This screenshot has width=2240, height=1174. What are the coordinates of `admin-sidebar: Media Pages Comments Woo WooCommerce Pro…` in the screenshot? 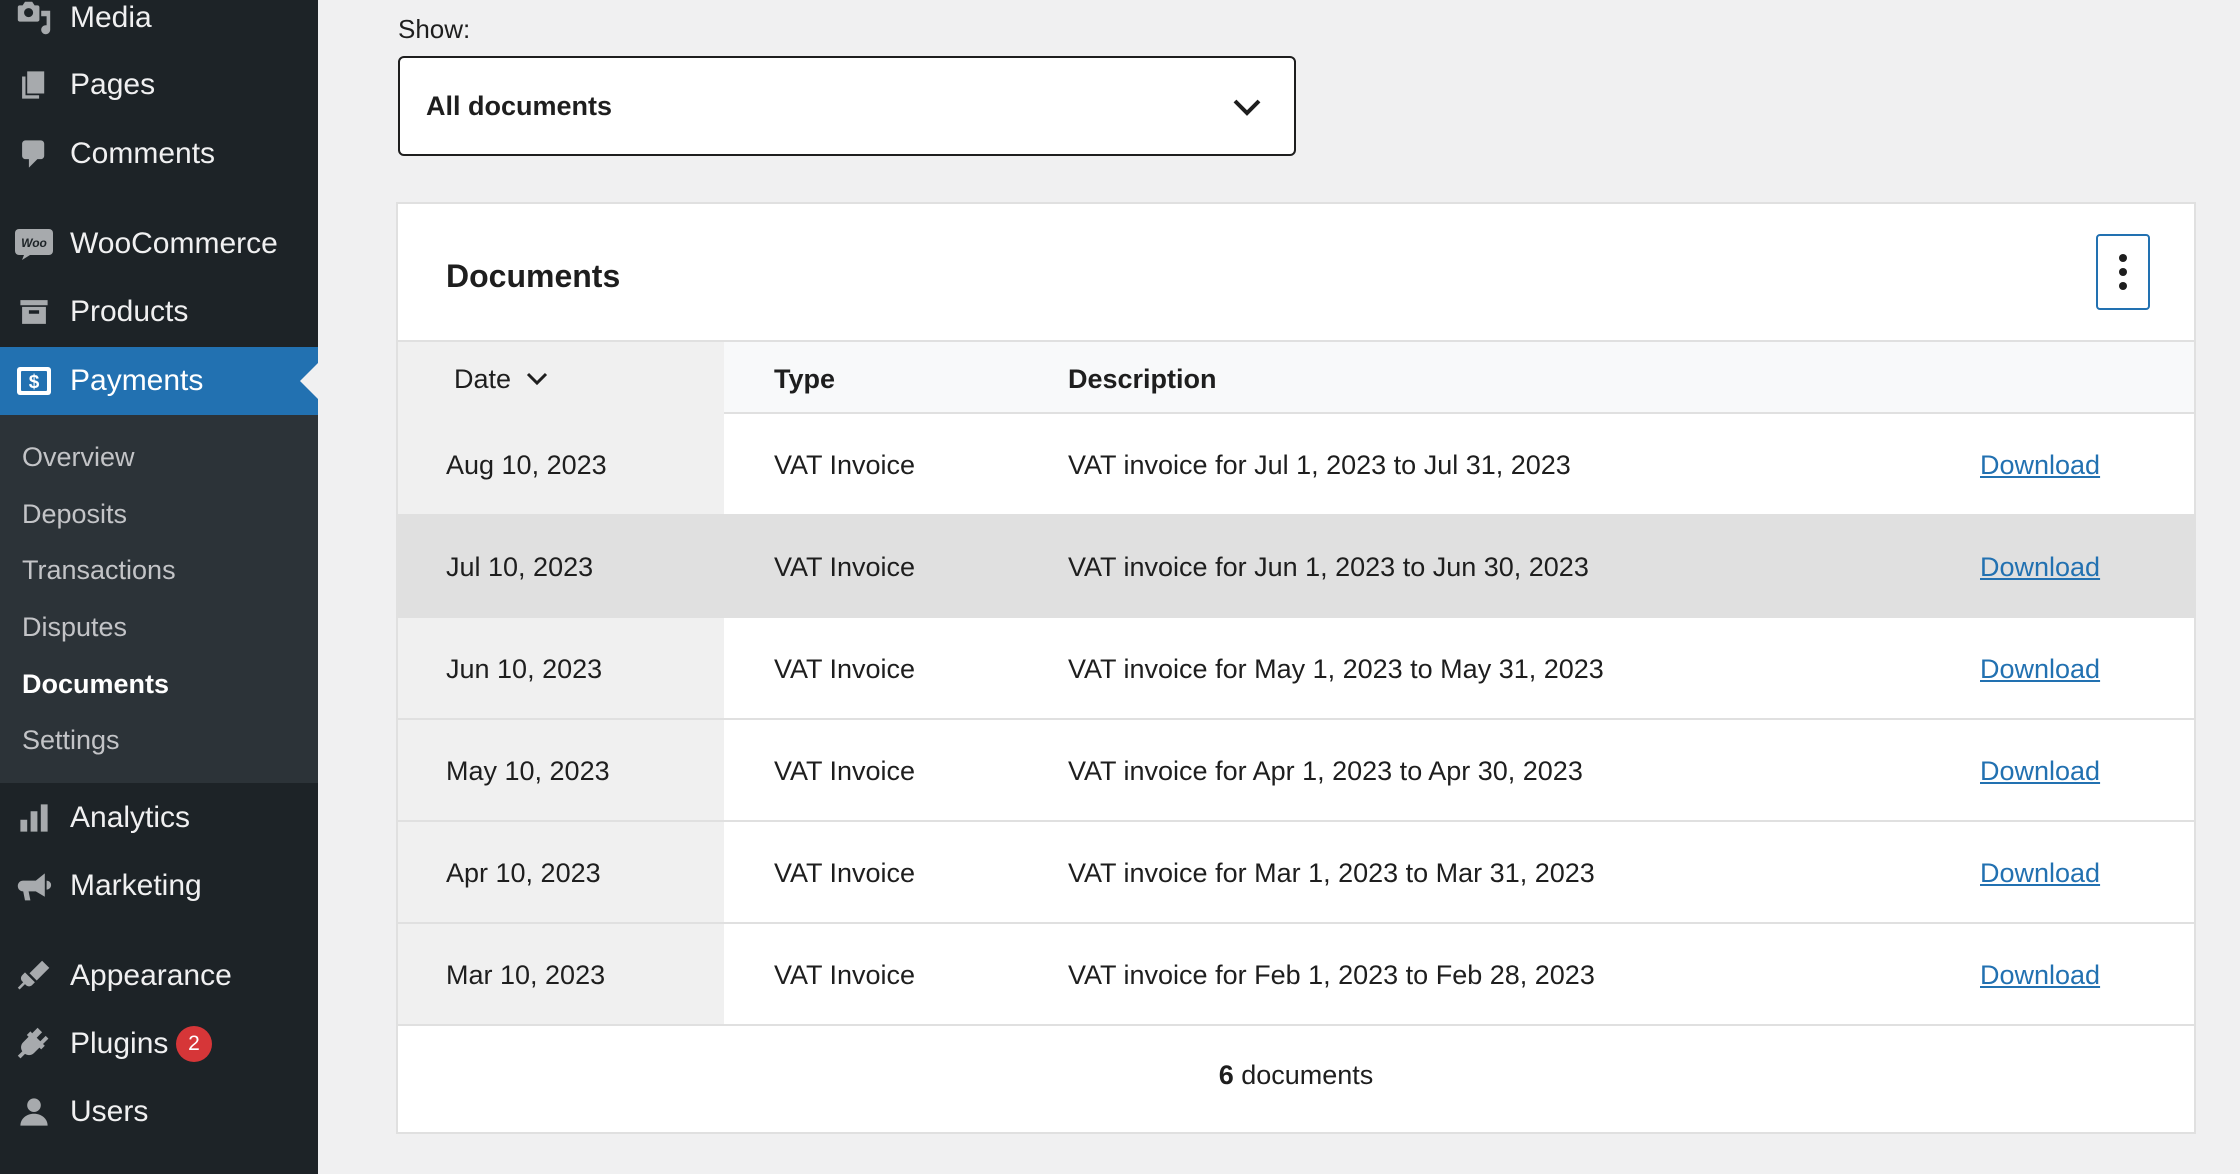 It's located at (159, 587).